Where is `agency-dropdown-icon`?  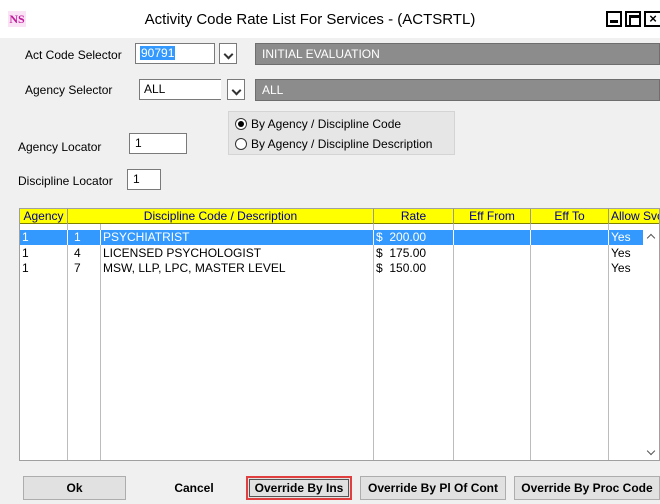 agency-dropdown-icon is located at coordinates (236, 89).